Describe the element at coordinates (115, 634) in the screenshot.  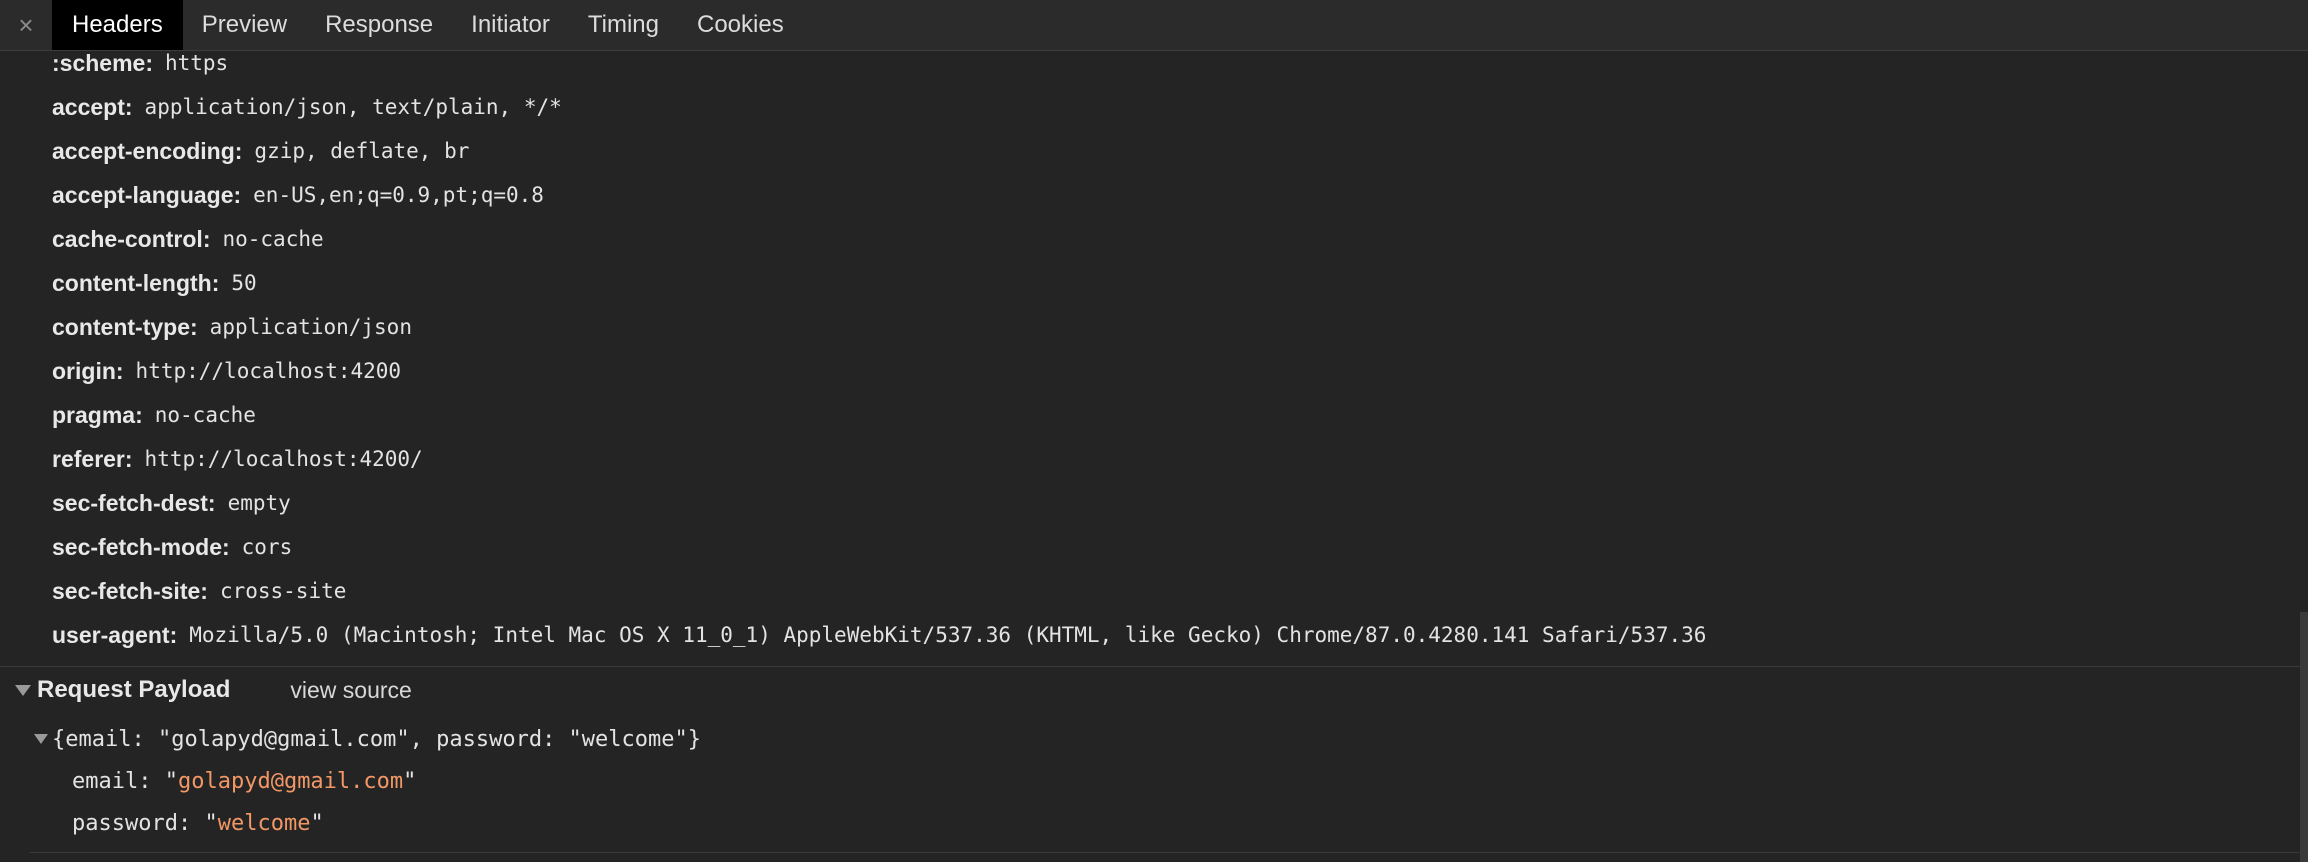
I see `header-name: user-agent:` at that location.